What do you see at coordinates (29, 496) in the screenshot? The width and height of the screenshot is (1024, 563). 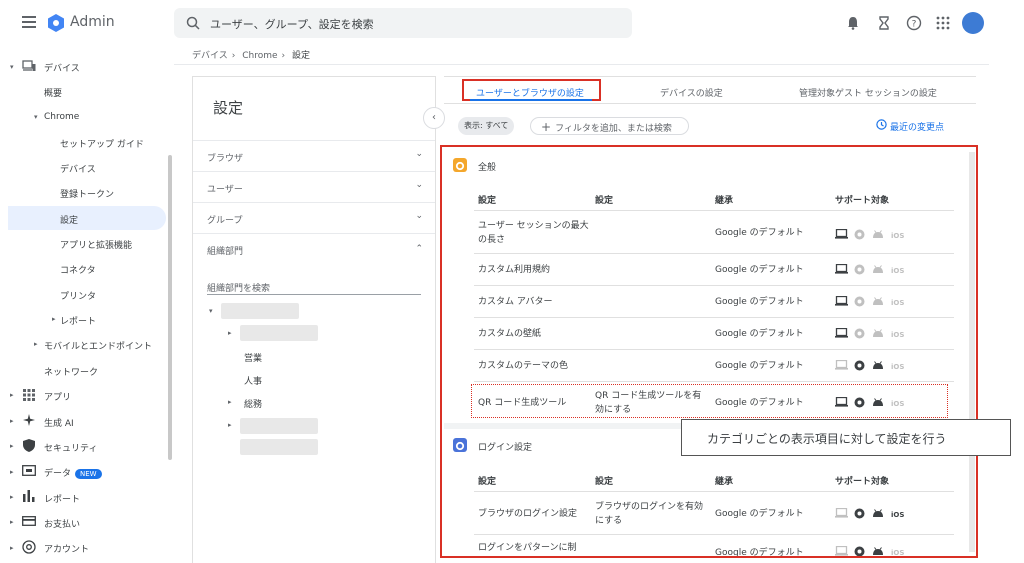 I see `bar-chart-icon` at bounding box center [29, 496].